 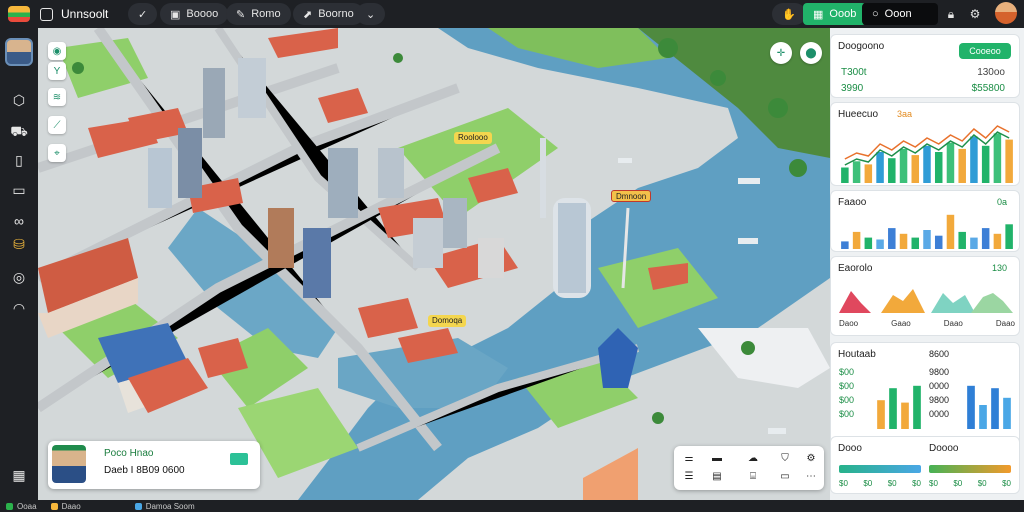 What do you see at coordinates (202, 14) in the screenshot?
I see `toolbar-button-1-label: Boooo` at bounding box center [202, 14].